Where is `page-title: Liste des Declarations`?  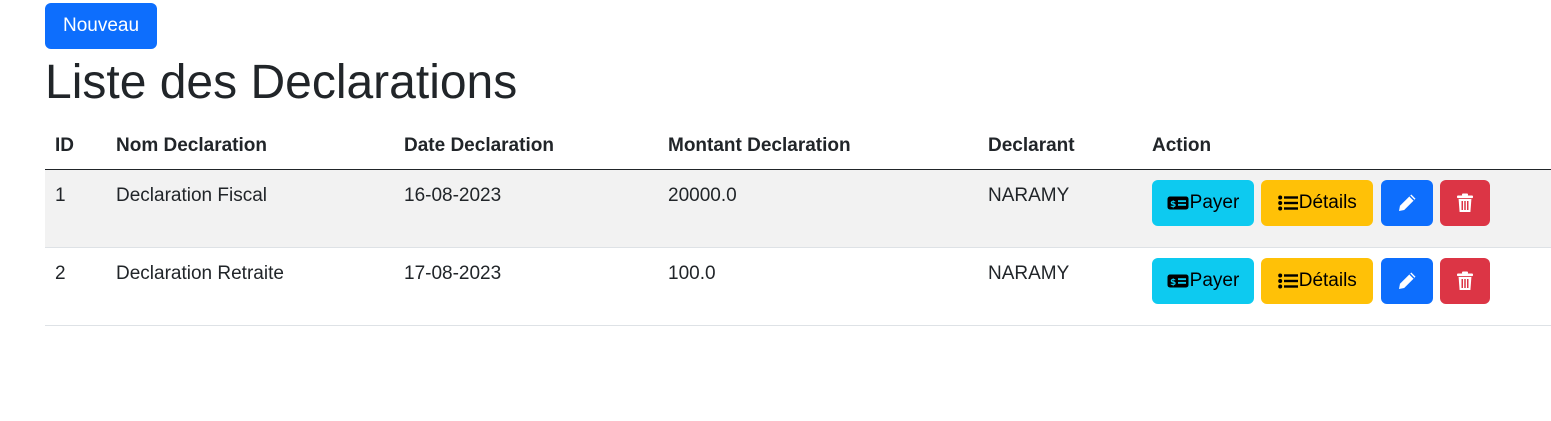
page-title: Liste des Declarations is located at coordinates (281, 82).